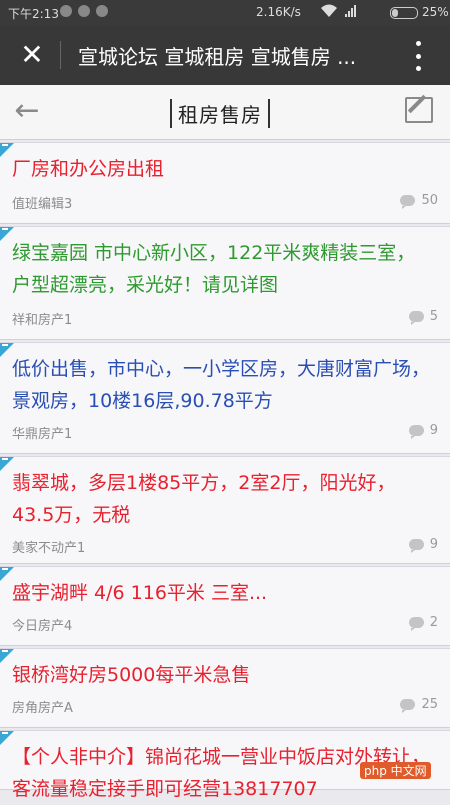 Image resolution: width=450 pixels, height=805 pixels. What do you see at coordinates (278, 12) in the screenshot?
I see `network-speed: 2.16K/s` at bounding box center [278, 12].